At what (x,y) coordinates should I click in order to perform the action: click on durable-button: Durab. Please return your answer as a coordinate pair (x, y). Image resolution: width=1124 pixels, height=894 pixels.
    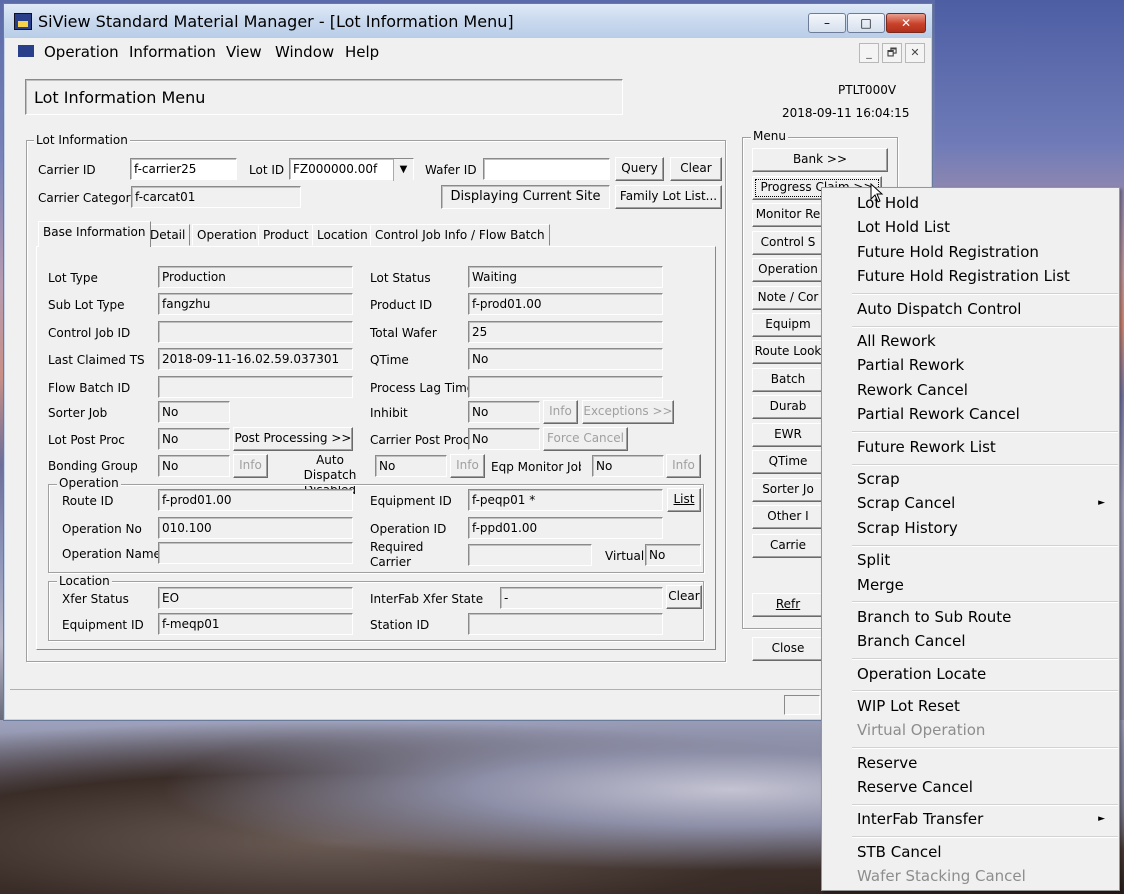
    Looking at the image, I should click on (788, 407).